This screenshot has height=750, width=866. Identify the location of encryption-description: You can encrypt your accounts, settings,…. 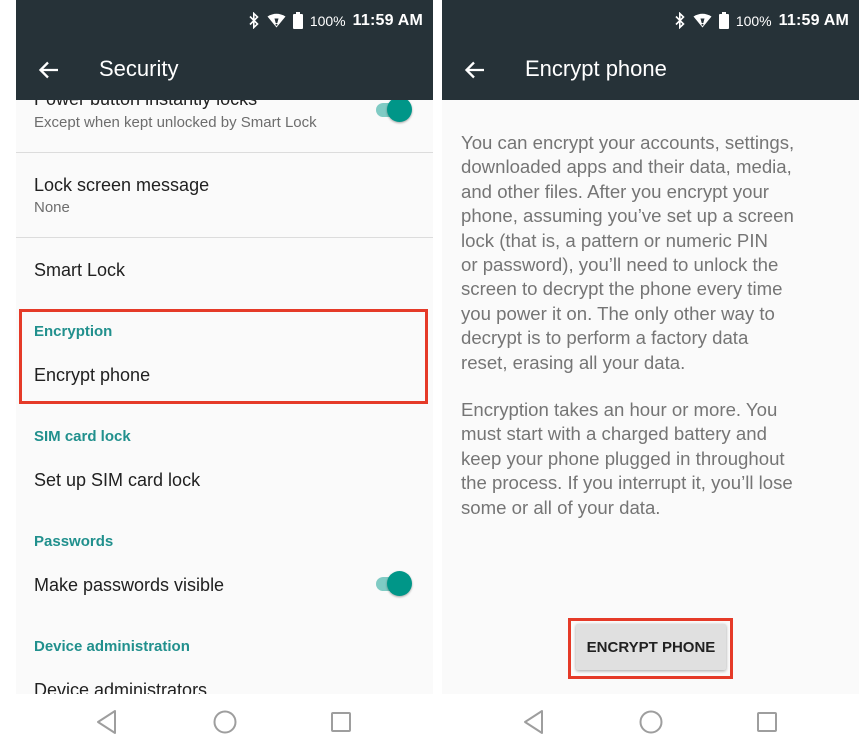
(649, 253).